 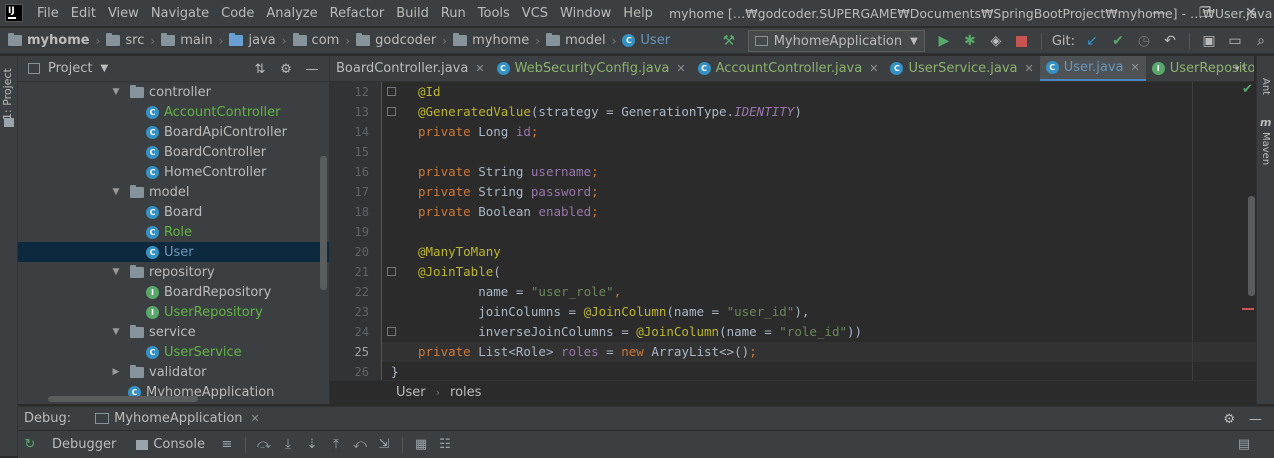 What do you see at coordinates (252, 40) in the screenshot?
I see `breadcrumb-java: java` at bounding box center [252, 40].